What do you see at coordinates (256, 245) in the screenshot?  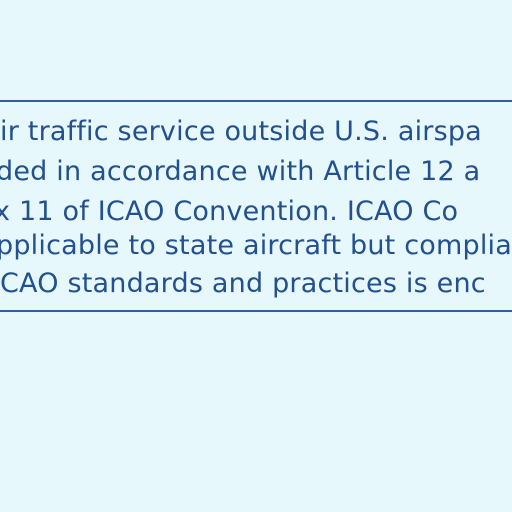 I see `text-line-4: pplicable to state aircraft but complia` at bounding box center [256, 245].